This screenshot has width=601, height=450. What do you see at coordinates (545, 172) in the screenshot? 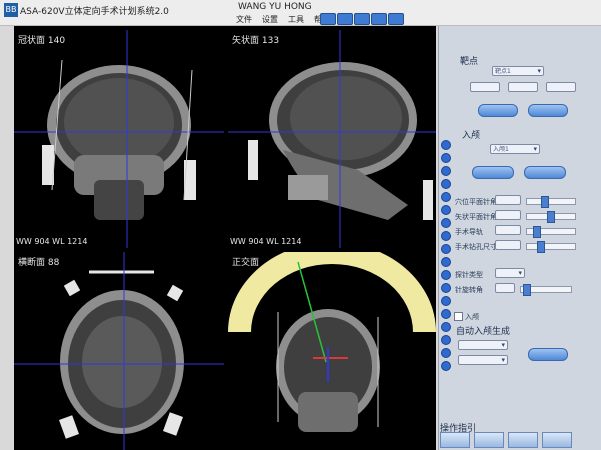
I see `entry-delete-button` at bounding box center [545, 172].